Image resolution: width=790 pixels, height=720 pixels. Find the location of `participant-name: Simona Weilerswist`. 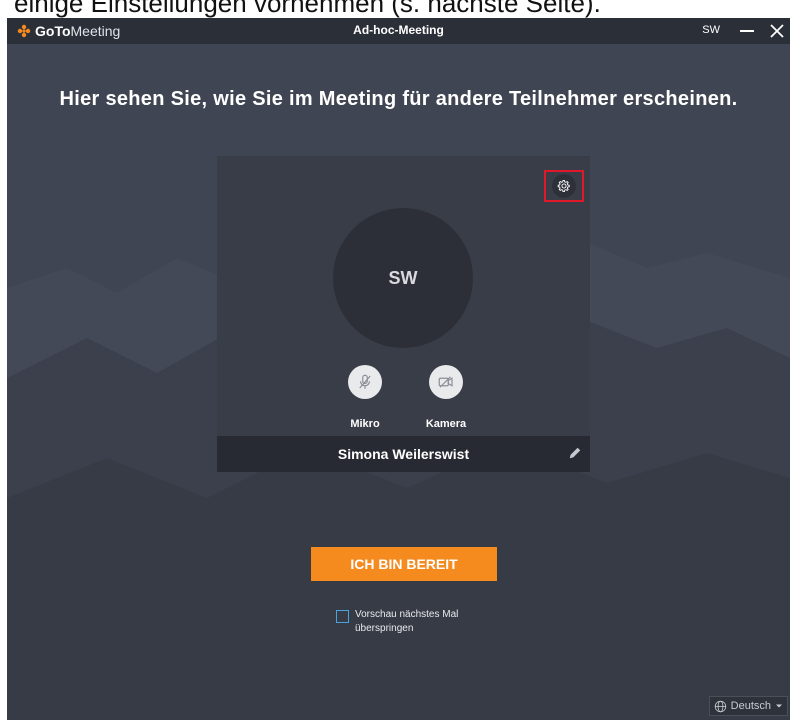

participant-name: Simona Weilerswist is located at coordinates (403, 454).